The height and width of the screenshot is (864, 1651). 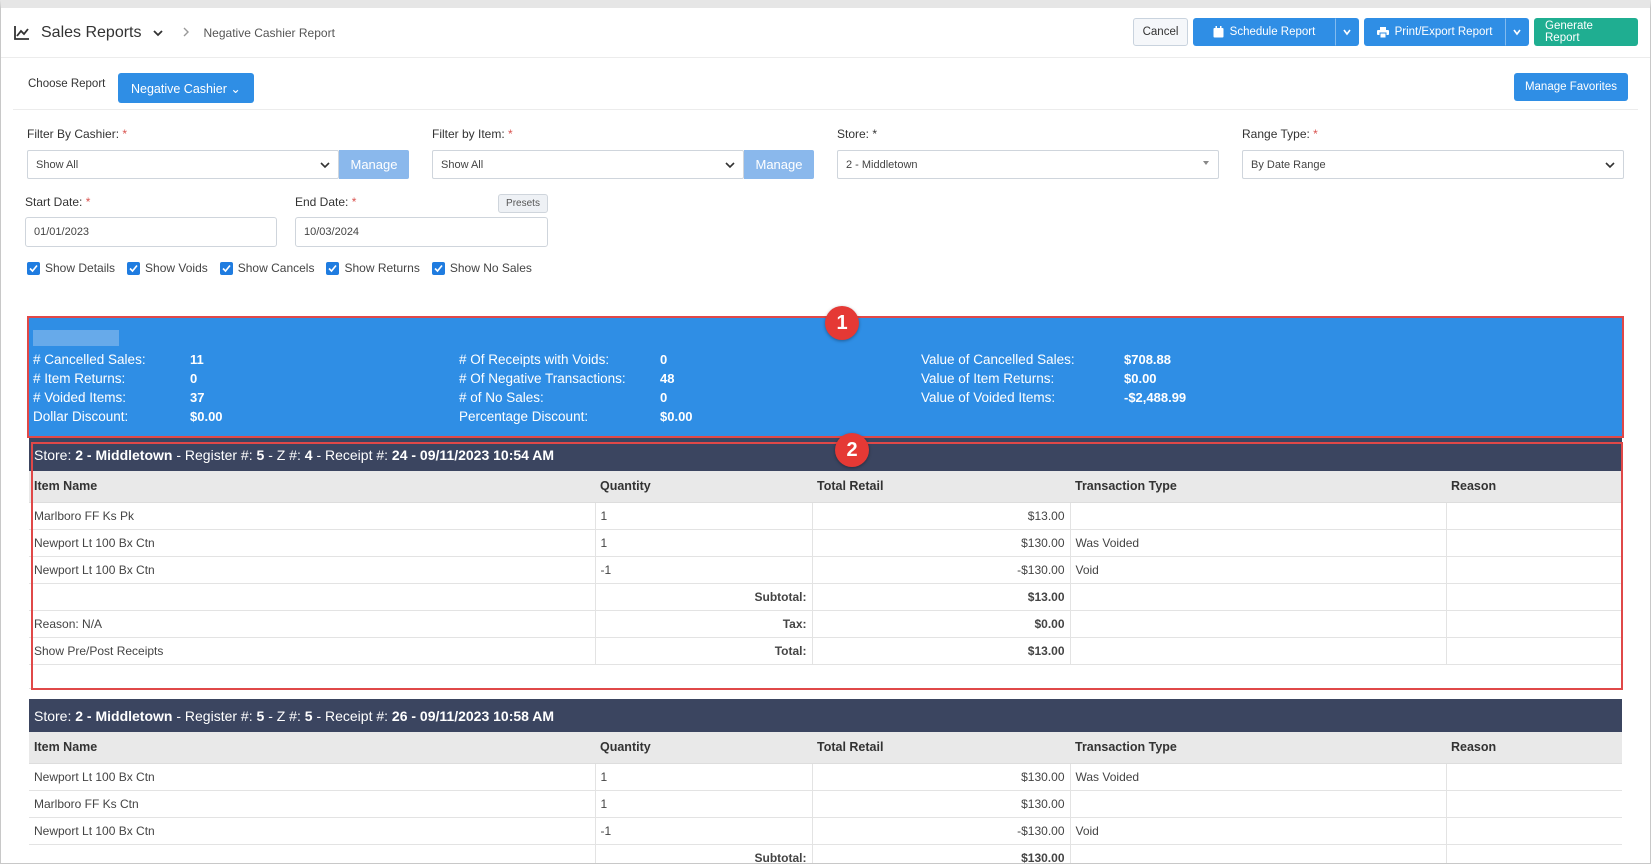 What do you see at coordinates (57, 164) in the screenshot?
I see `cashier-filter-value: Show All` at bounding box center [57, 164].